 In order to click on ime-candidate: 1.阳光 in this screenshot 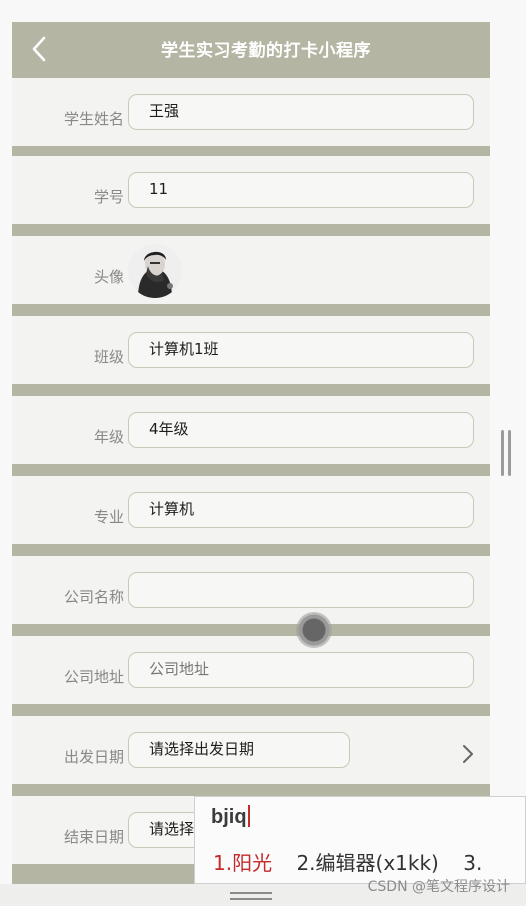, I will do `click(242, 863)`.